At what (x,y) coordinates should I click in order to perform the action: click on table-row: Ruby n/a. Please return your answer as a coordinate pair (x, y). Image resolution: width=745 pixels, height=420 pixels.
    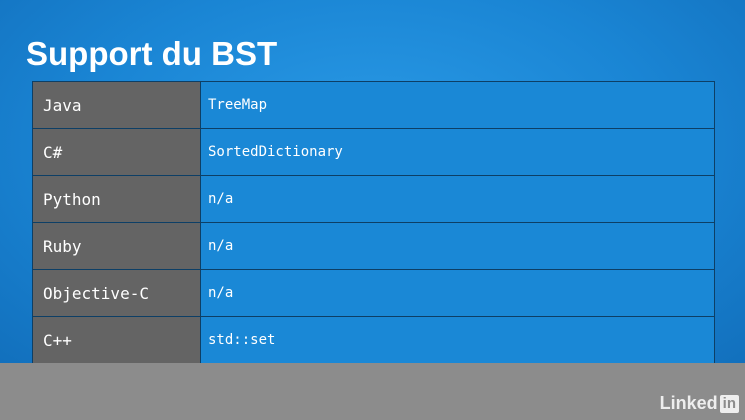
    Looking at the image, I should click on (373, 246).